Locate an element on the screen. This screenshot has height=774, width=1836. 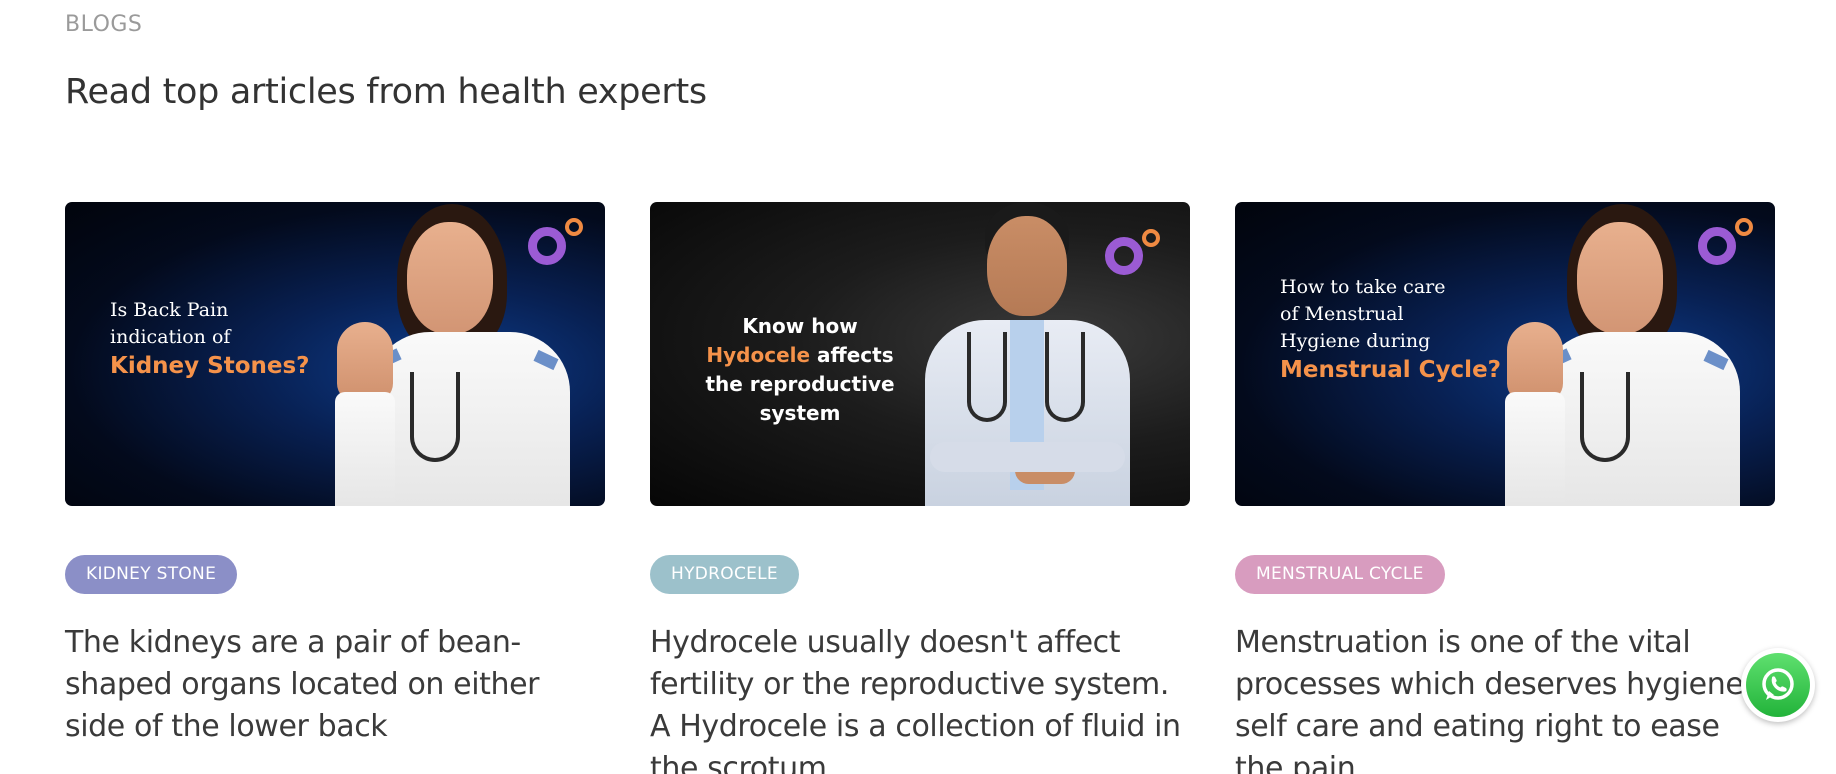
category-tag: HYDROCELE is located at coordinates (724, 574).